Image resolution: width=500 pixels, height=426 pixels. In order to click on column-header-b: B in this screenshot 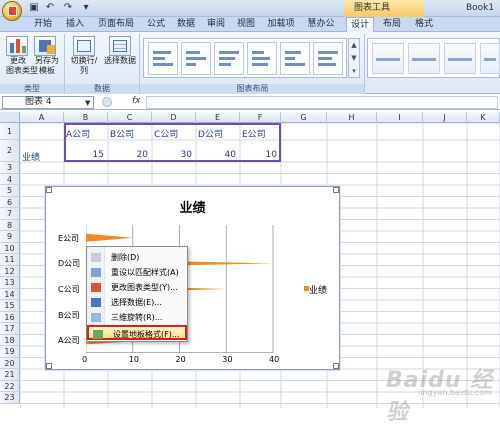, I will do `click(86, 117)`.